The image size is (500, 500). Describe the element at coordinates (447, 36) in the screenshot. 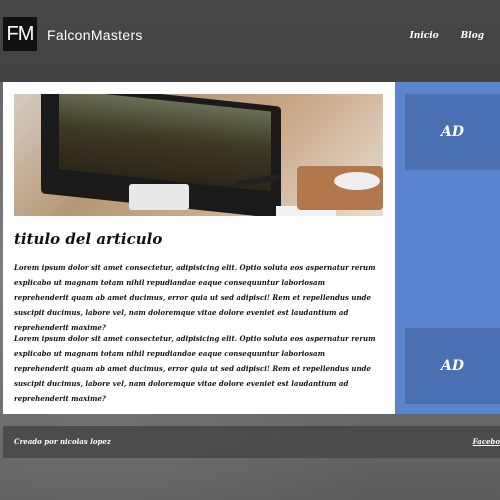

I see `main-nav: Inicio Blog` at that location.